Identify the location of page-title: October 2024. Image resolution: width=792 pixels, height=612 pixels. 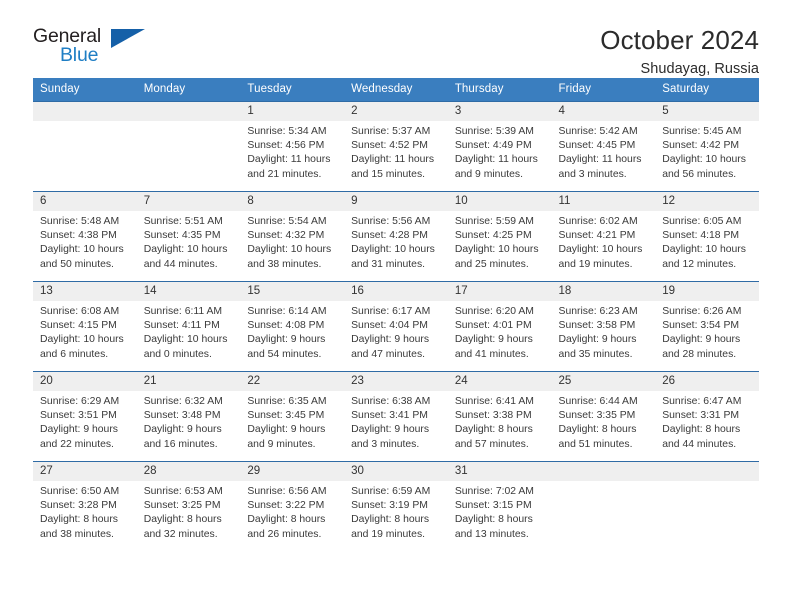
(679, 40).